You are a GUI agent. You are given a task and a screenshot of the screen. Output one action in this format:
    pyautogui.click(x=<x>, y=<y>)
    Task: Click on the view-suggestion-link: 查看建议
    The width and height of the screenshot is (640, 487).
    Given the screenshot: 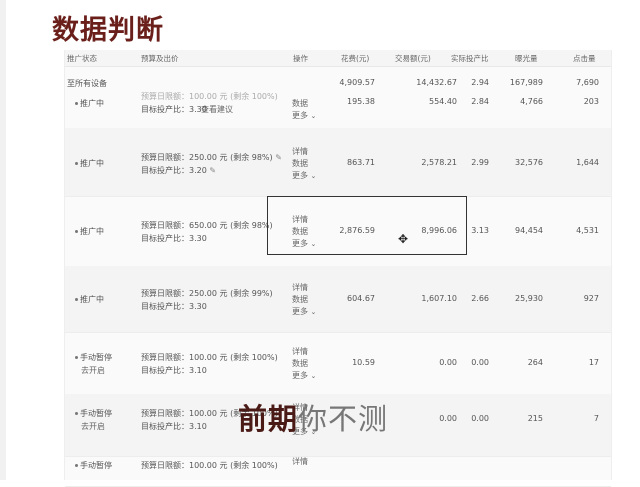 What is the action you would take?
    pyautogui.click(x=217, y=109)
    